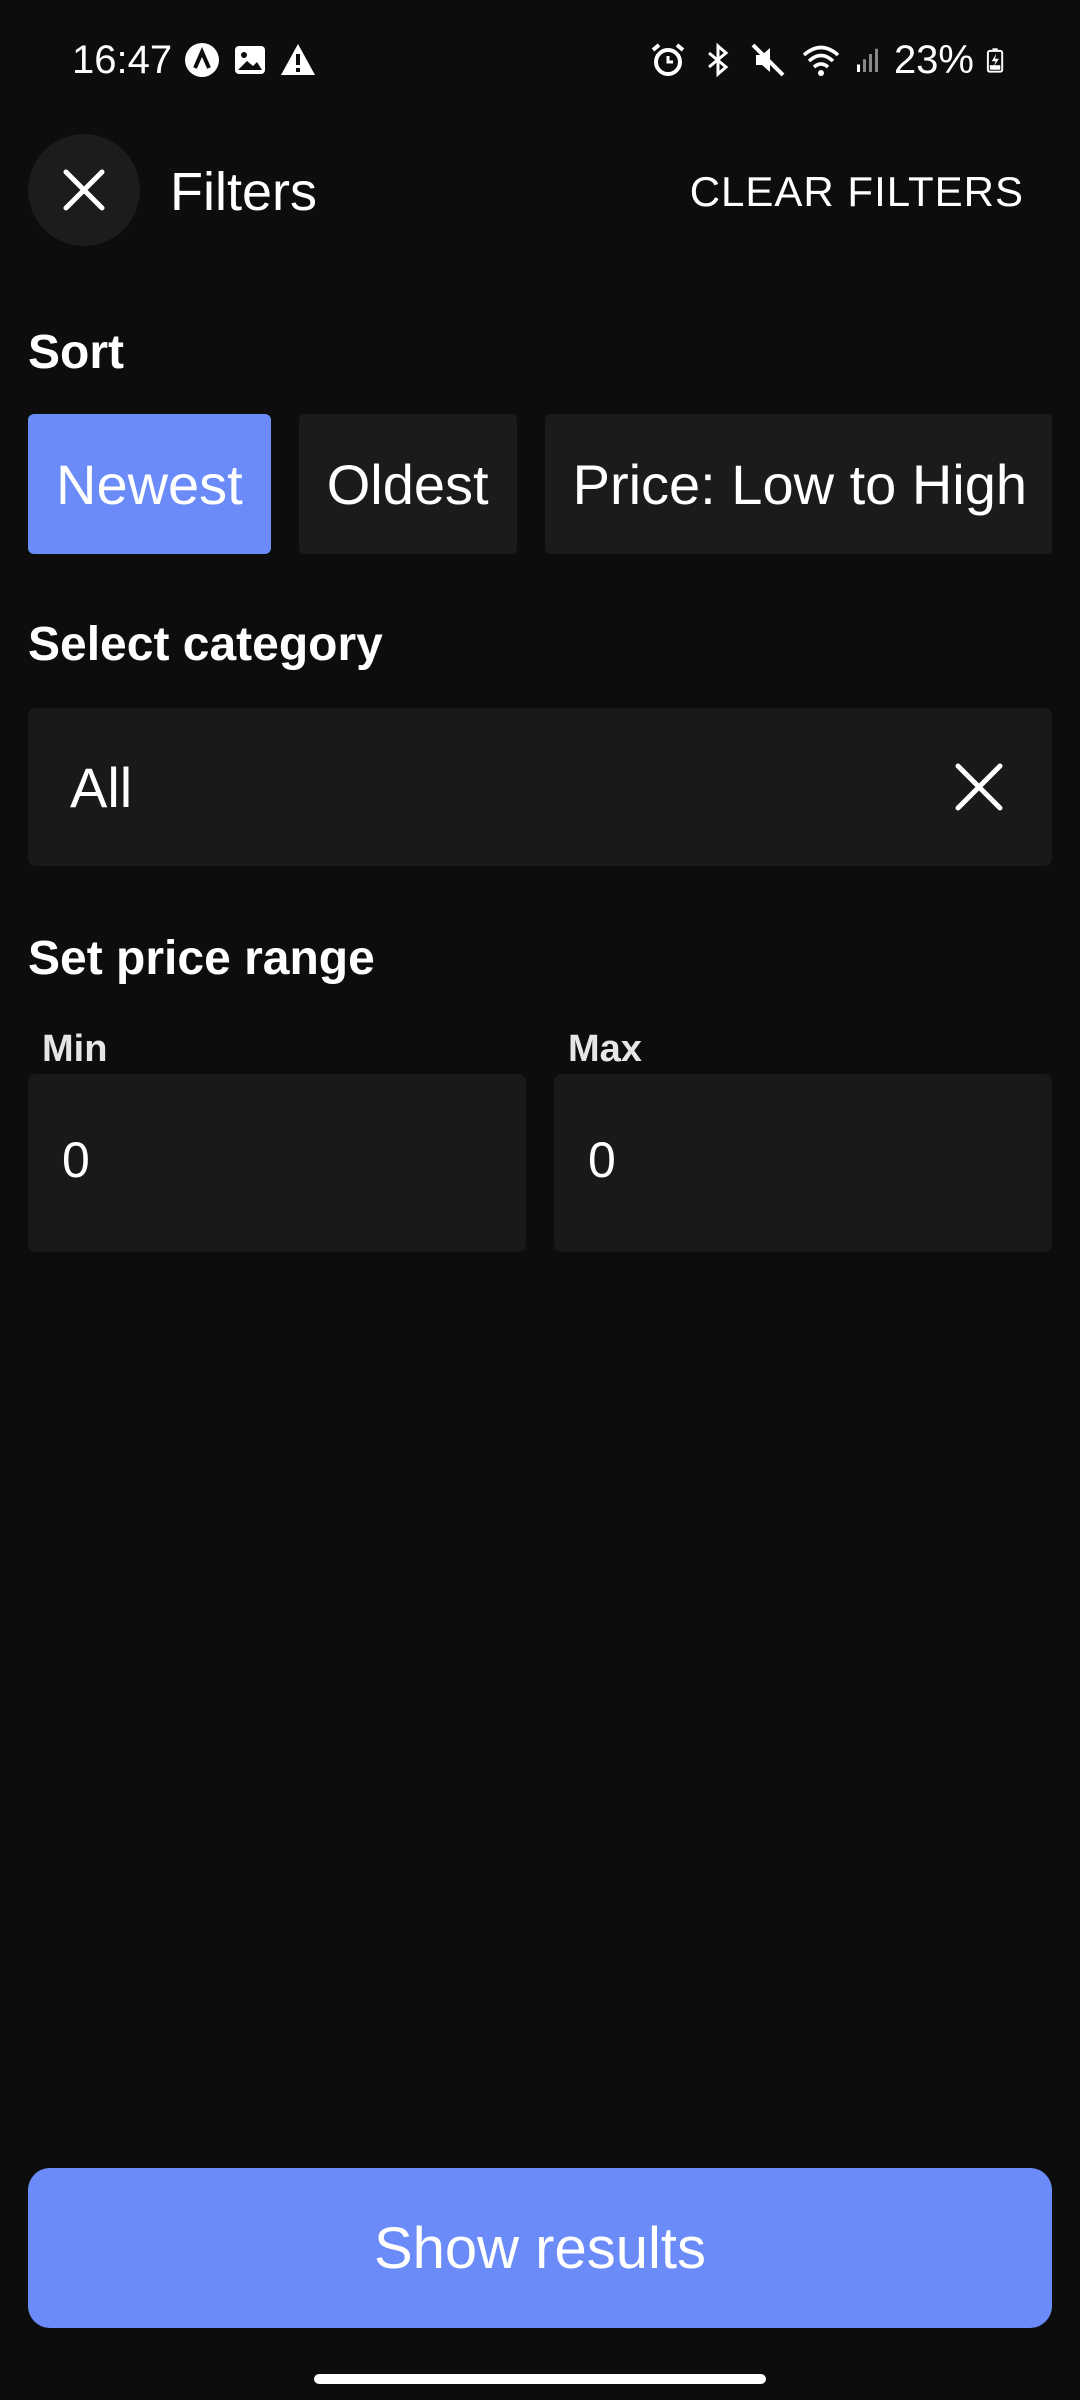 Image resolution: width=1080 pixels, height=2400 pixels. Describe the element at coordinates (768, 60) in the screenshot. I see `mute-icon` at that location.